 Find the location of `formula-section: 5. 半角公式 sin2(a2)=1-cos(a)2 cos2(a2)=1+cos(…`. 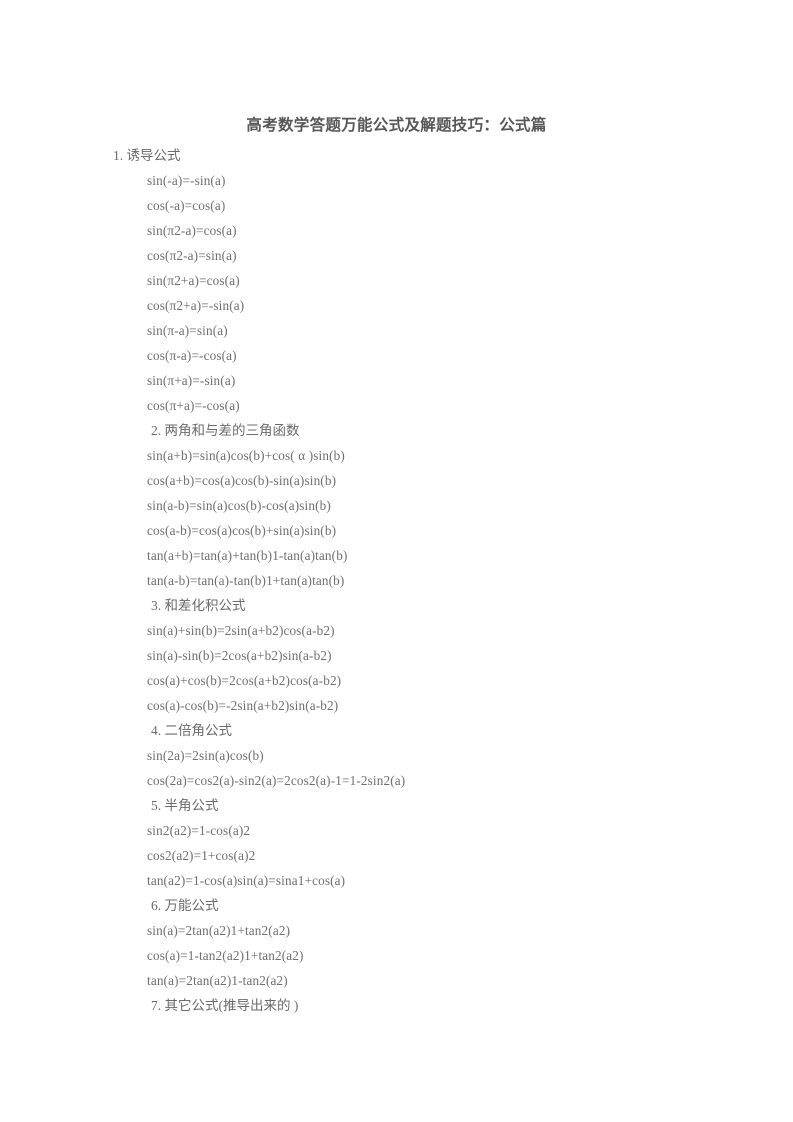

formula-section: 5. 半角公式 sin2(a2)=1-cos(a)2 cos2(a2)=1+cos(… is located at coordinates (396, 843).